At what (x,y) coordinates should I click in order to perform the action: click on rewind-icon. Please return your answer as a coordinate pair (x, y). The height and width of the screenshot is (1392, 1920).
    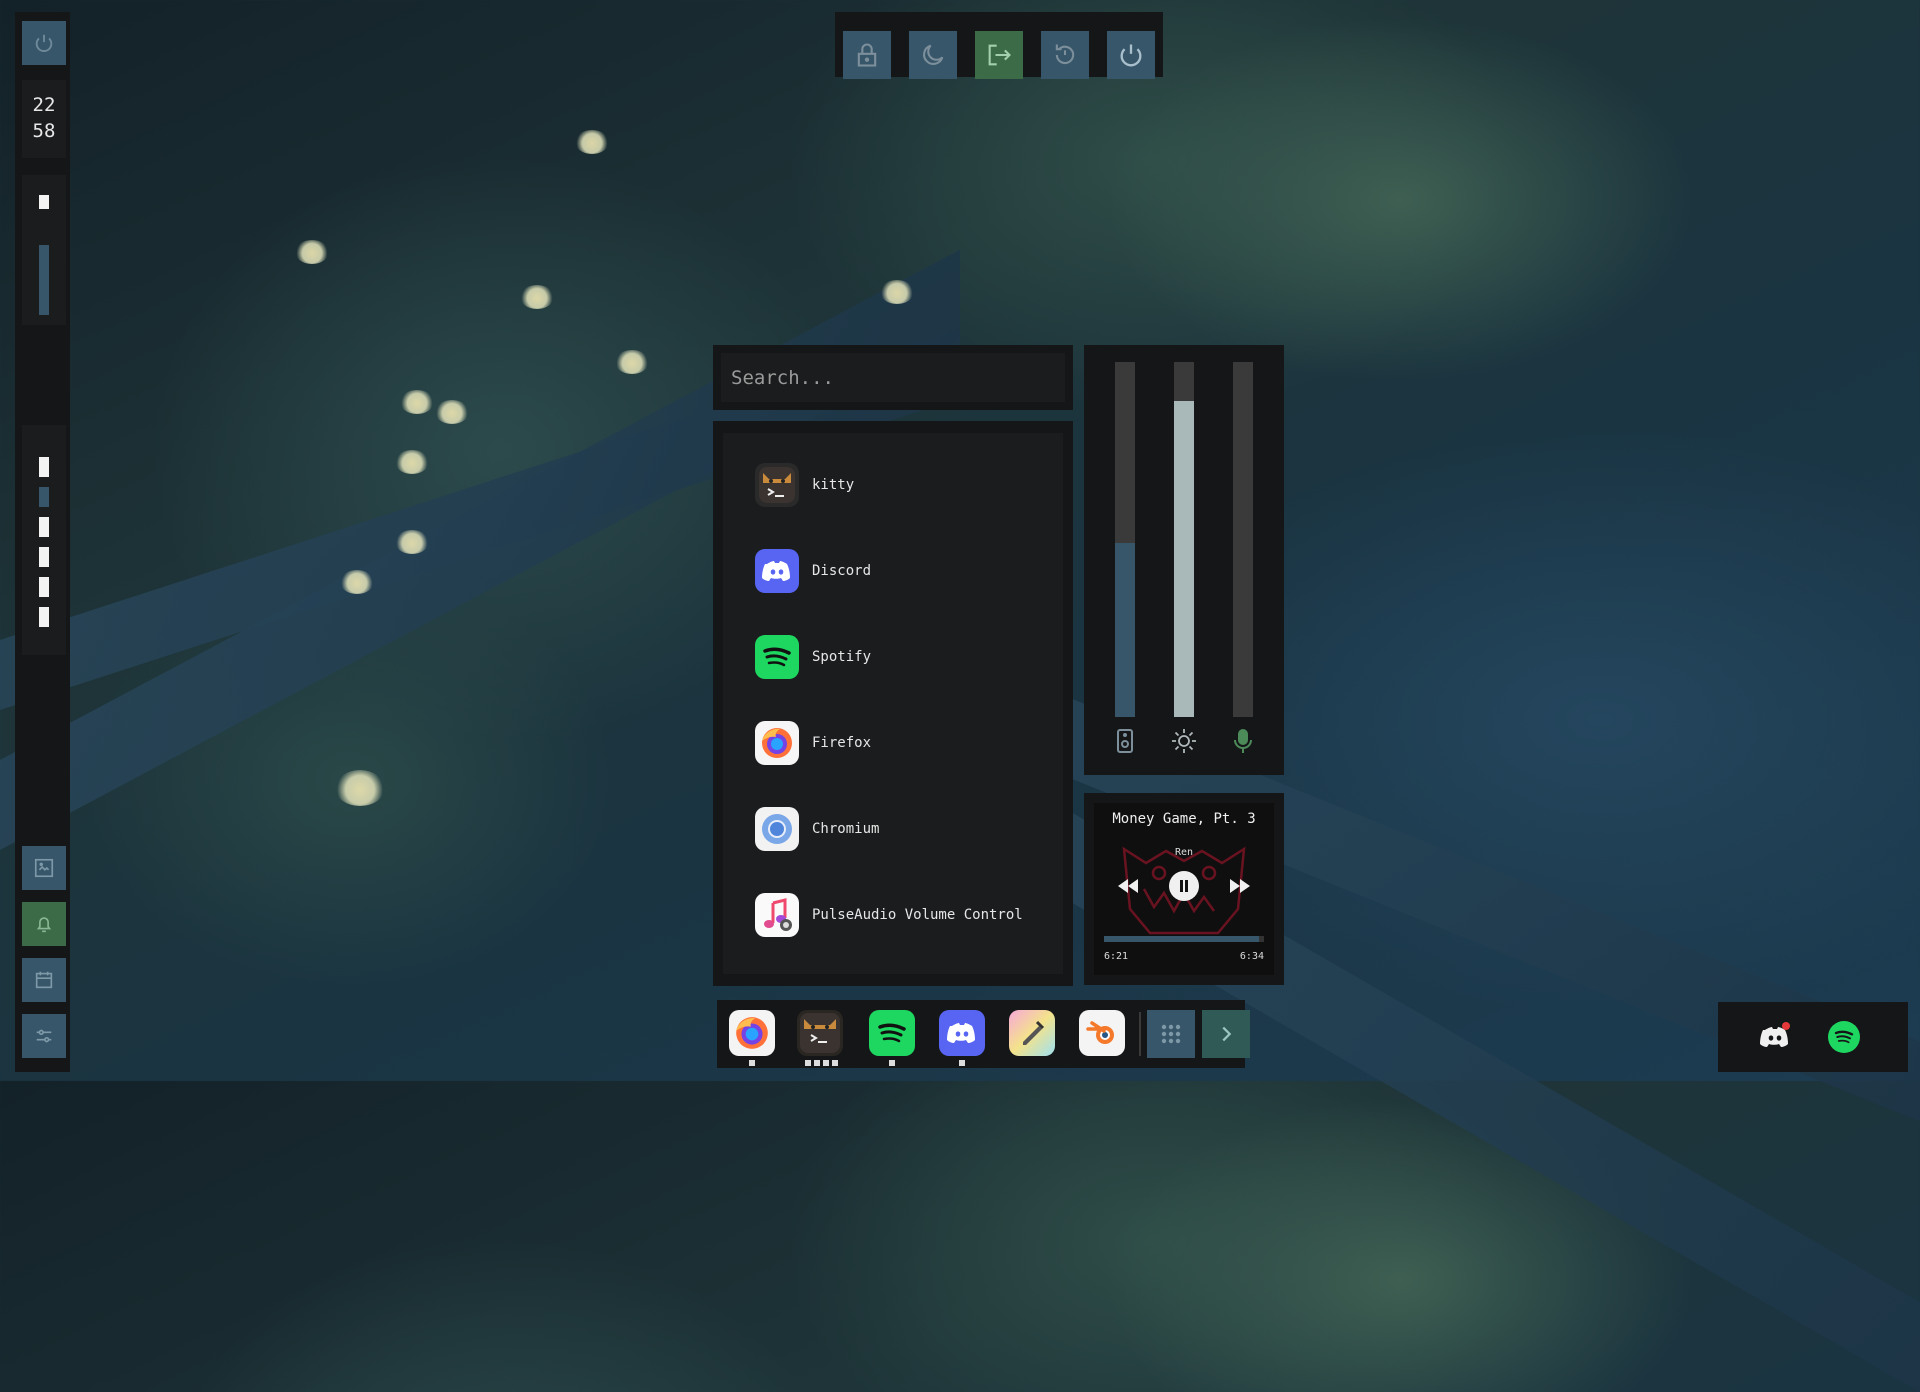
    Looking at the image, I should click on (1128, 886).